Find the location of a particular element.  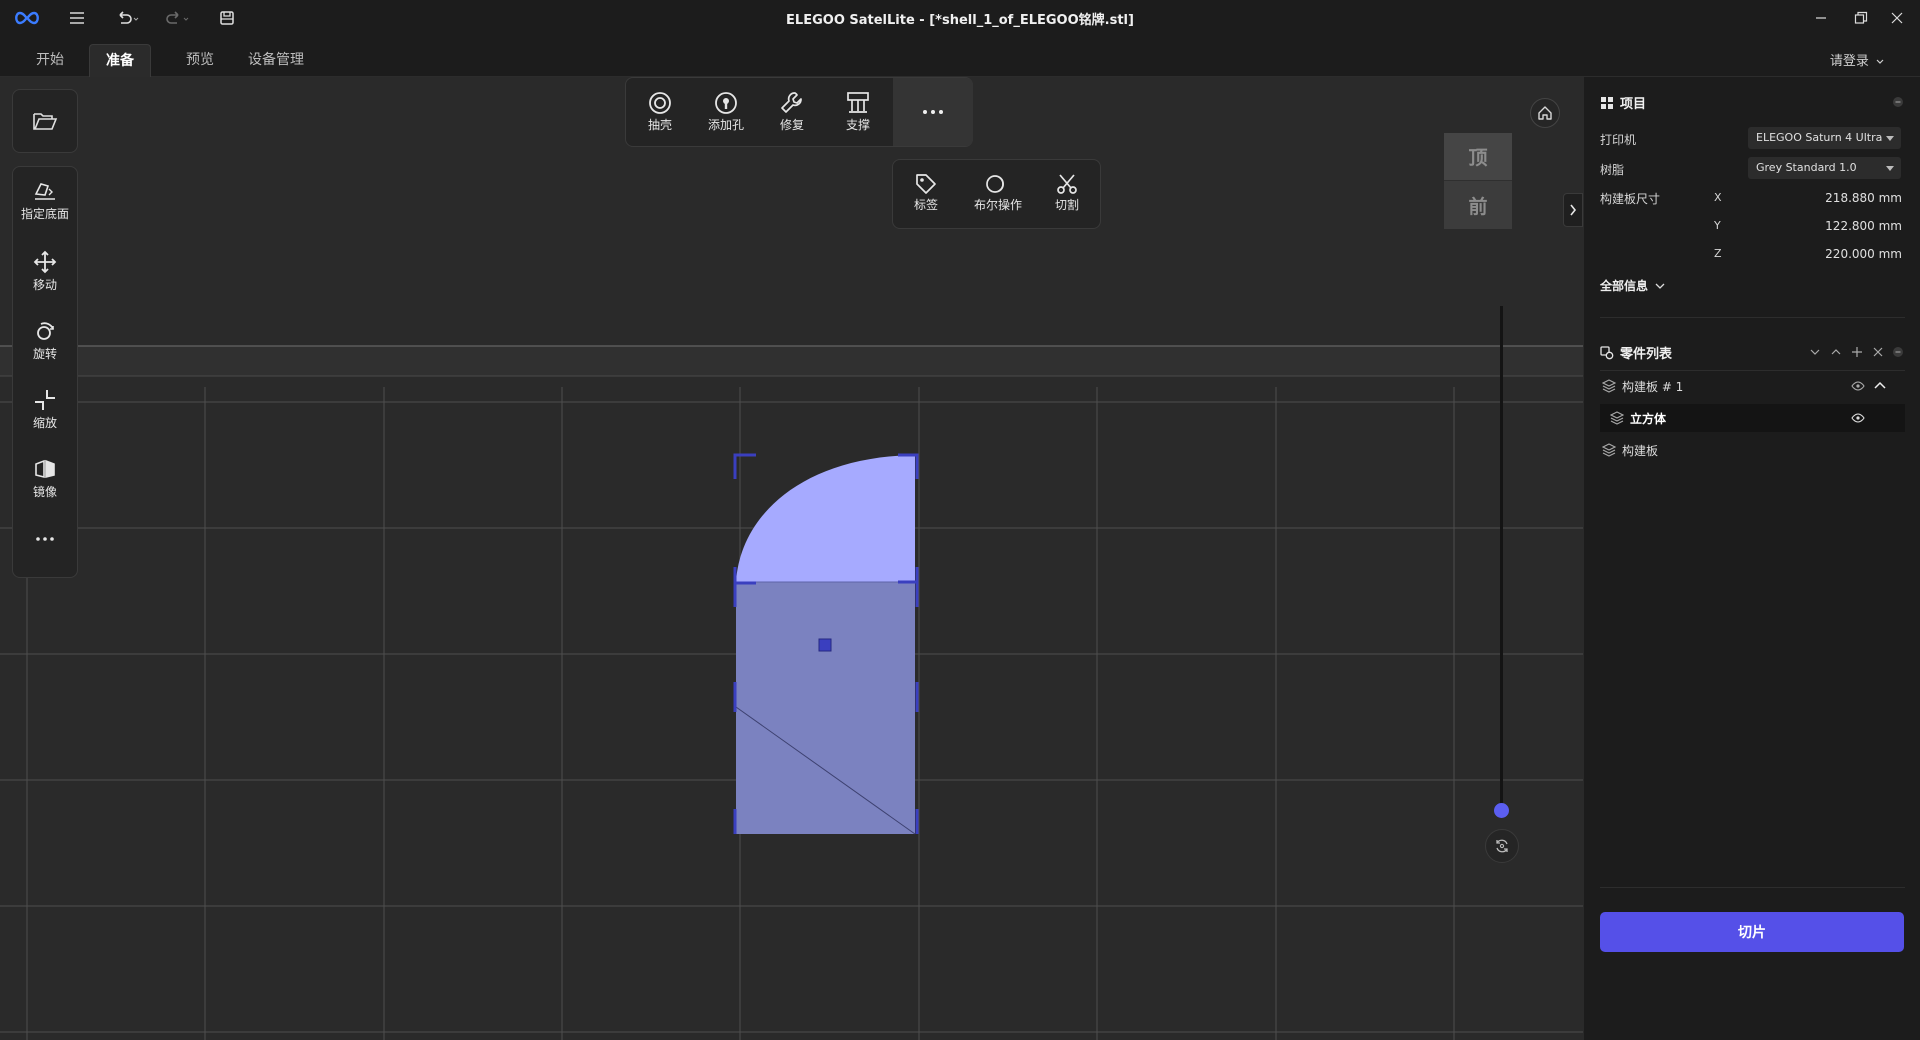

repair-label: 修复 is located at coordinates (791, 125).